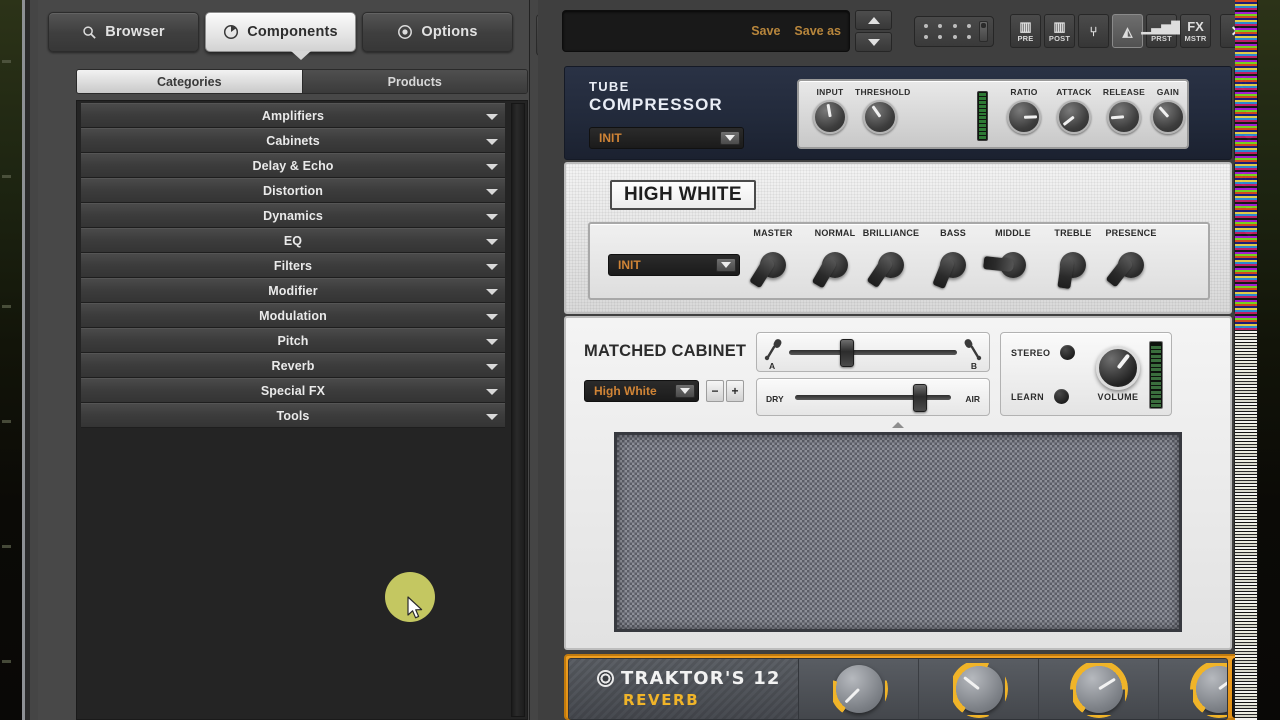 Image resolution: width=1280 pixels, height=720 pixels. I want to click on volume-knob-group: VOLUME, so click(1118, 374).